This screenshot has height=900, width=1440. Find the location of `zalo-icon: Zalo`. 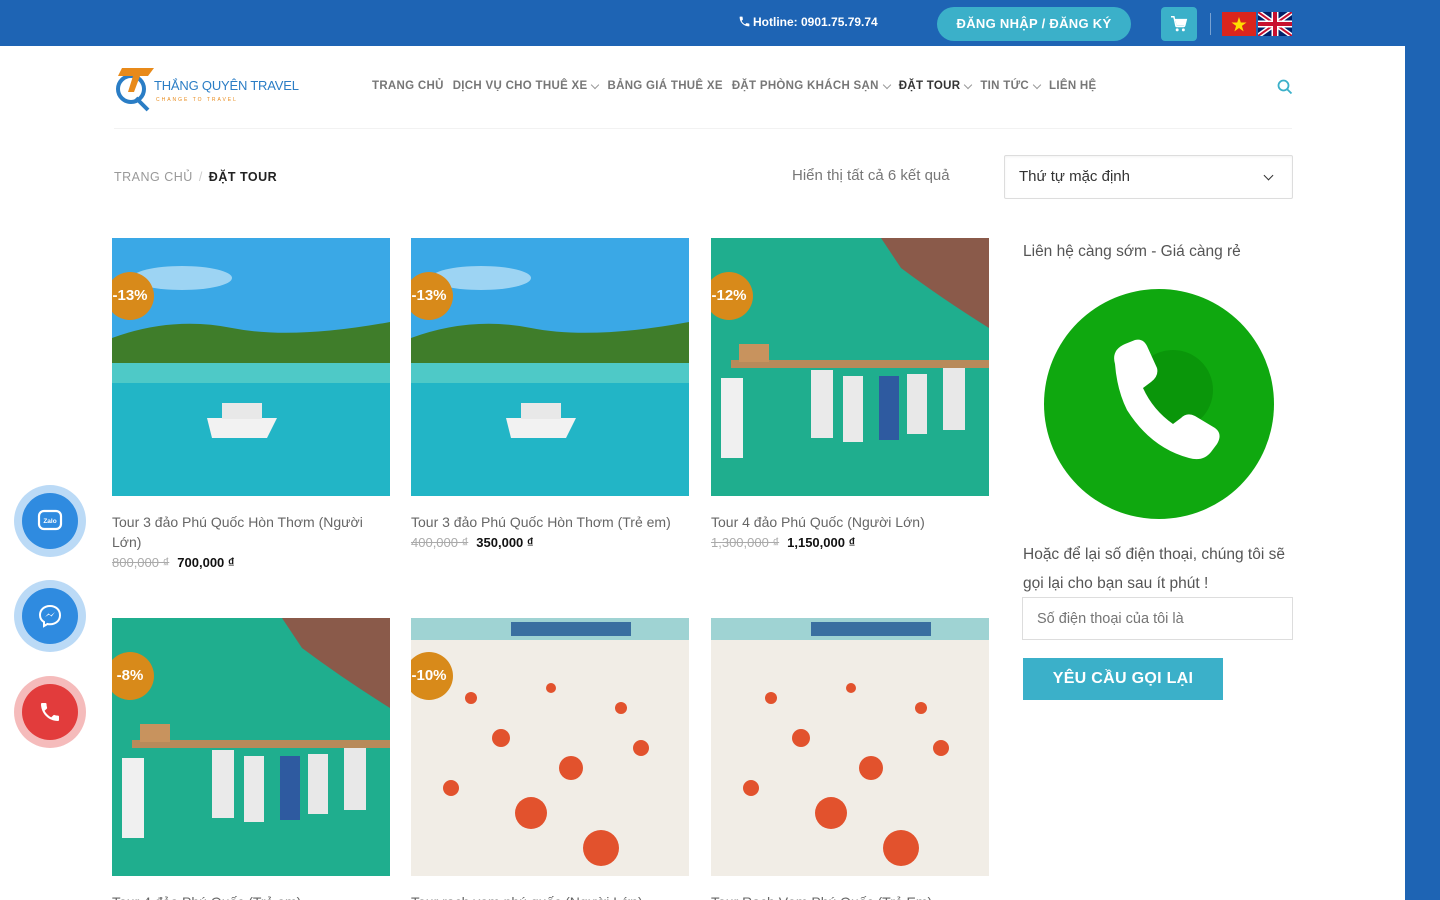

zalo-icon: Zalo is located at coordinates (50, 520).